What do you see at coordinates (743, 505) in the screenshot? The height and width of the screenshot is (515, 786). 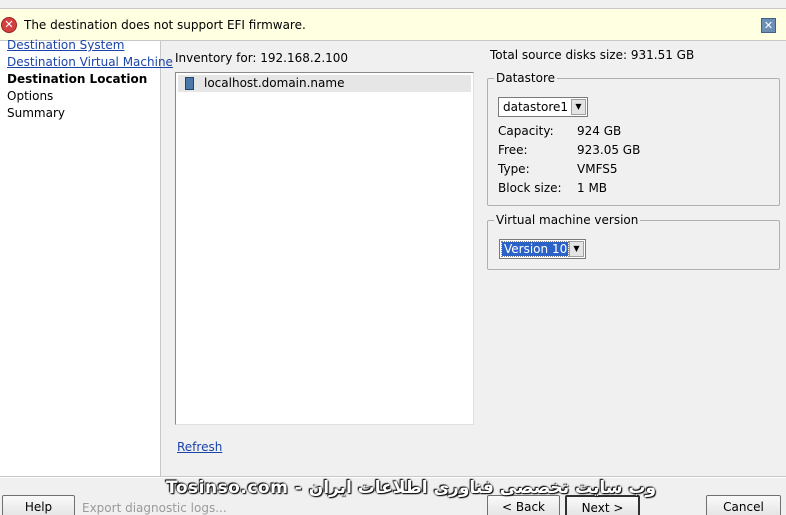 I see `cancel-button: Cancel` at bounding box center [743, 505].